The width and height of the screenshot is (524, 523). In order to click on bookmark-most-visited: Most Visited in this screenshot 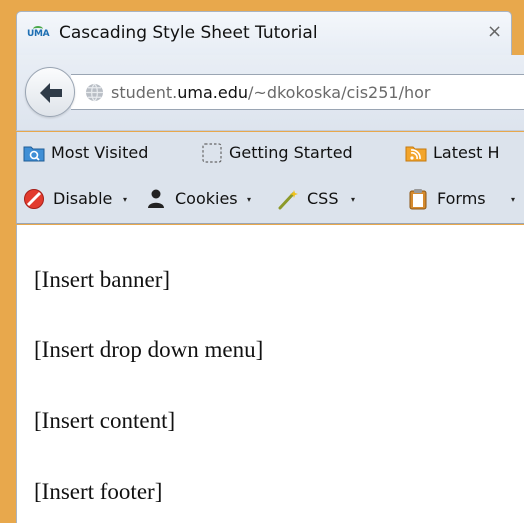, I will do `click(103, 154)`.